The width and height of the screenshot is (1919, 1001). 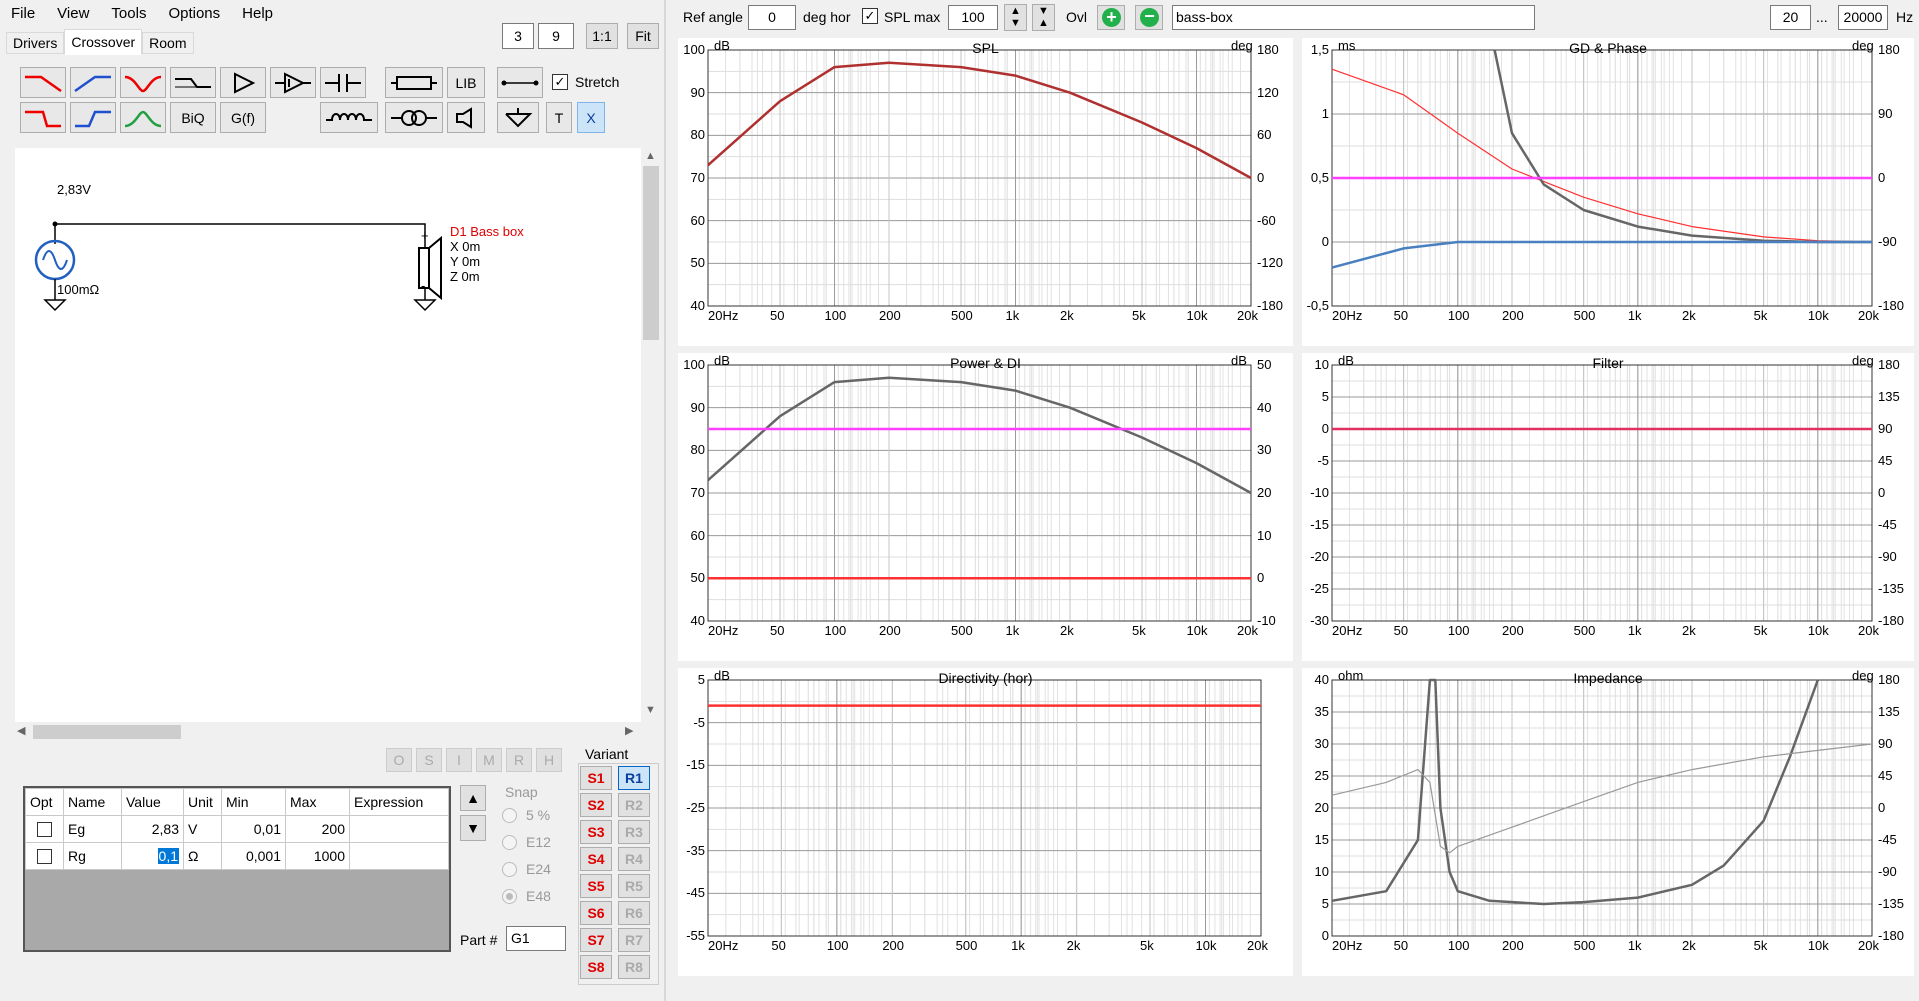 What do you see at coordinates (489, 760) in the screenshot?
I see `state-m-button: M` at bounding box center [489, 760].